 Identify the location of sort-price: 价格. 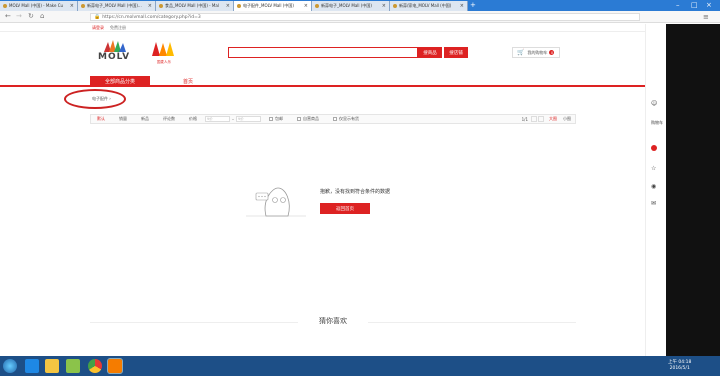
(193, 119).